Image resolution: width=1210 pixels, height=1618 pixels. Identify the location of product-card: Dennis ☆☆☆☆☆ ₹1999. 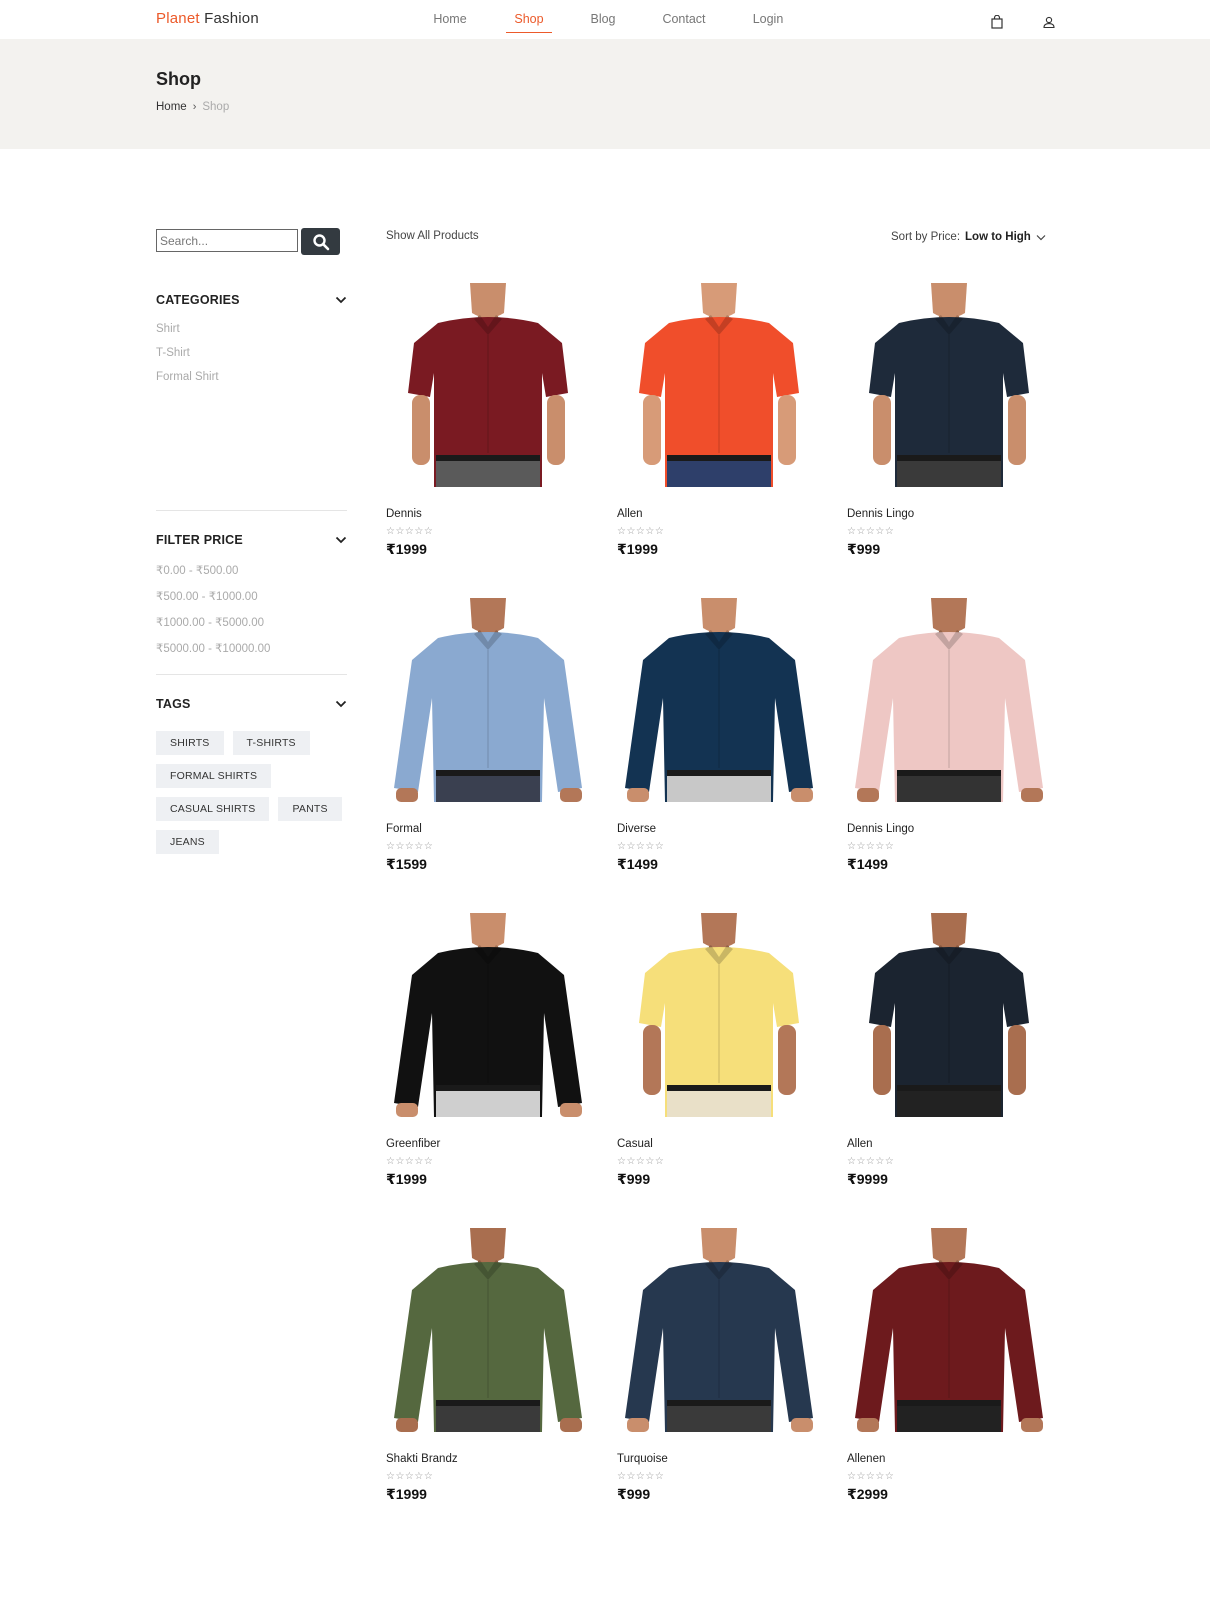
(491, 420).